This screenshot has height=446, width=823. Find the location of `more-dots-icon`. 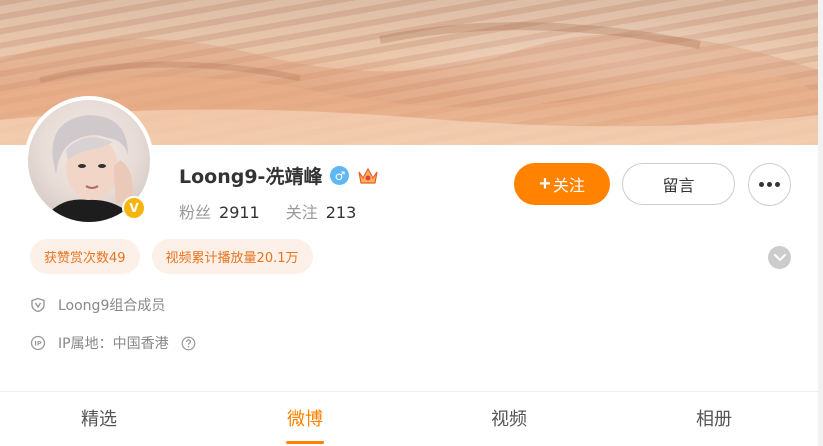

more-dots-icon is located at coordinates (761, 184).